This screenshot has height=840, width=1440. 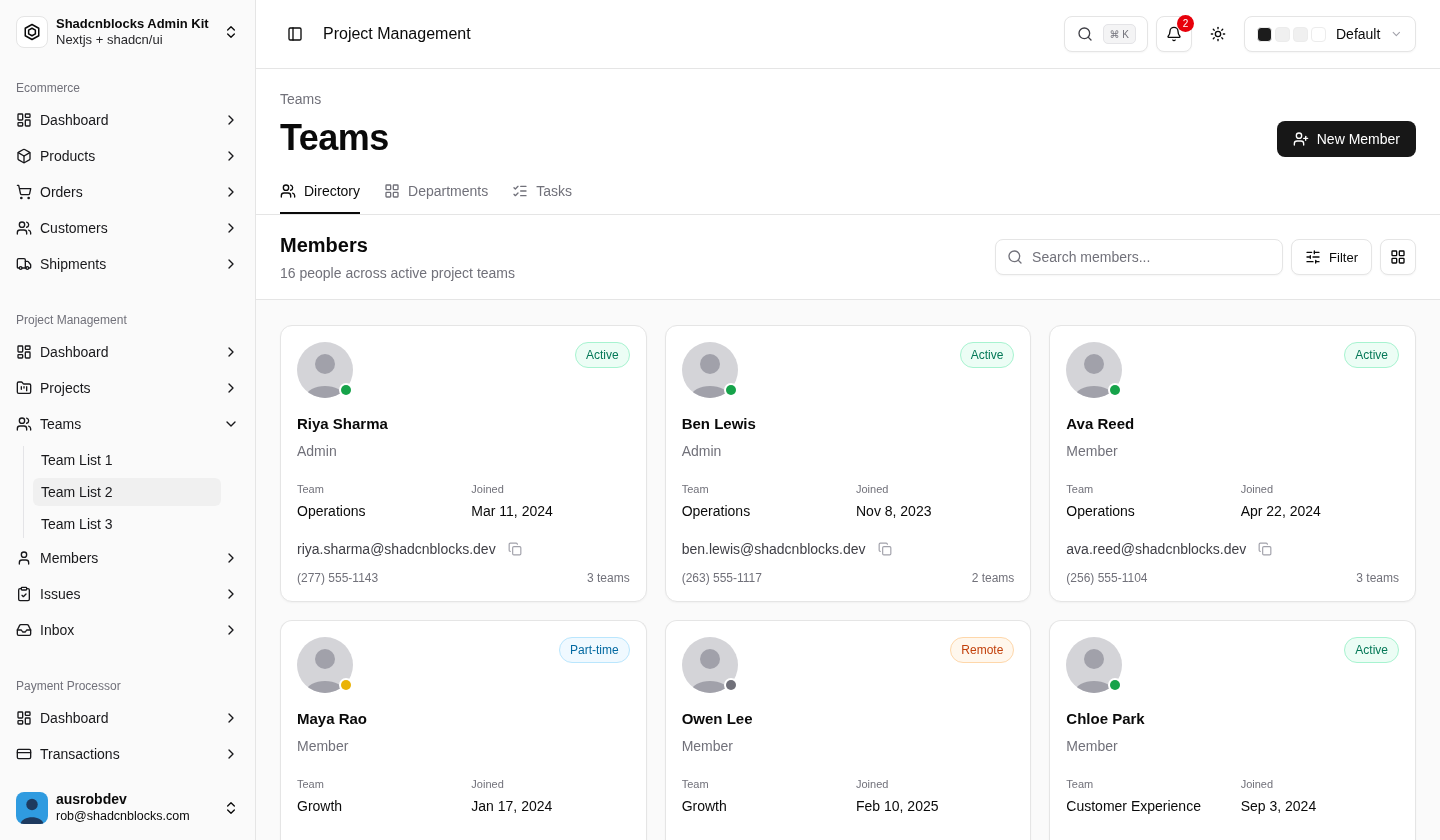 What do you see at coordinates (133, 24) in the screenshot?
I see `workspace-name: Shadcnblocks Admin Kit` at bounding box center [133, 24].